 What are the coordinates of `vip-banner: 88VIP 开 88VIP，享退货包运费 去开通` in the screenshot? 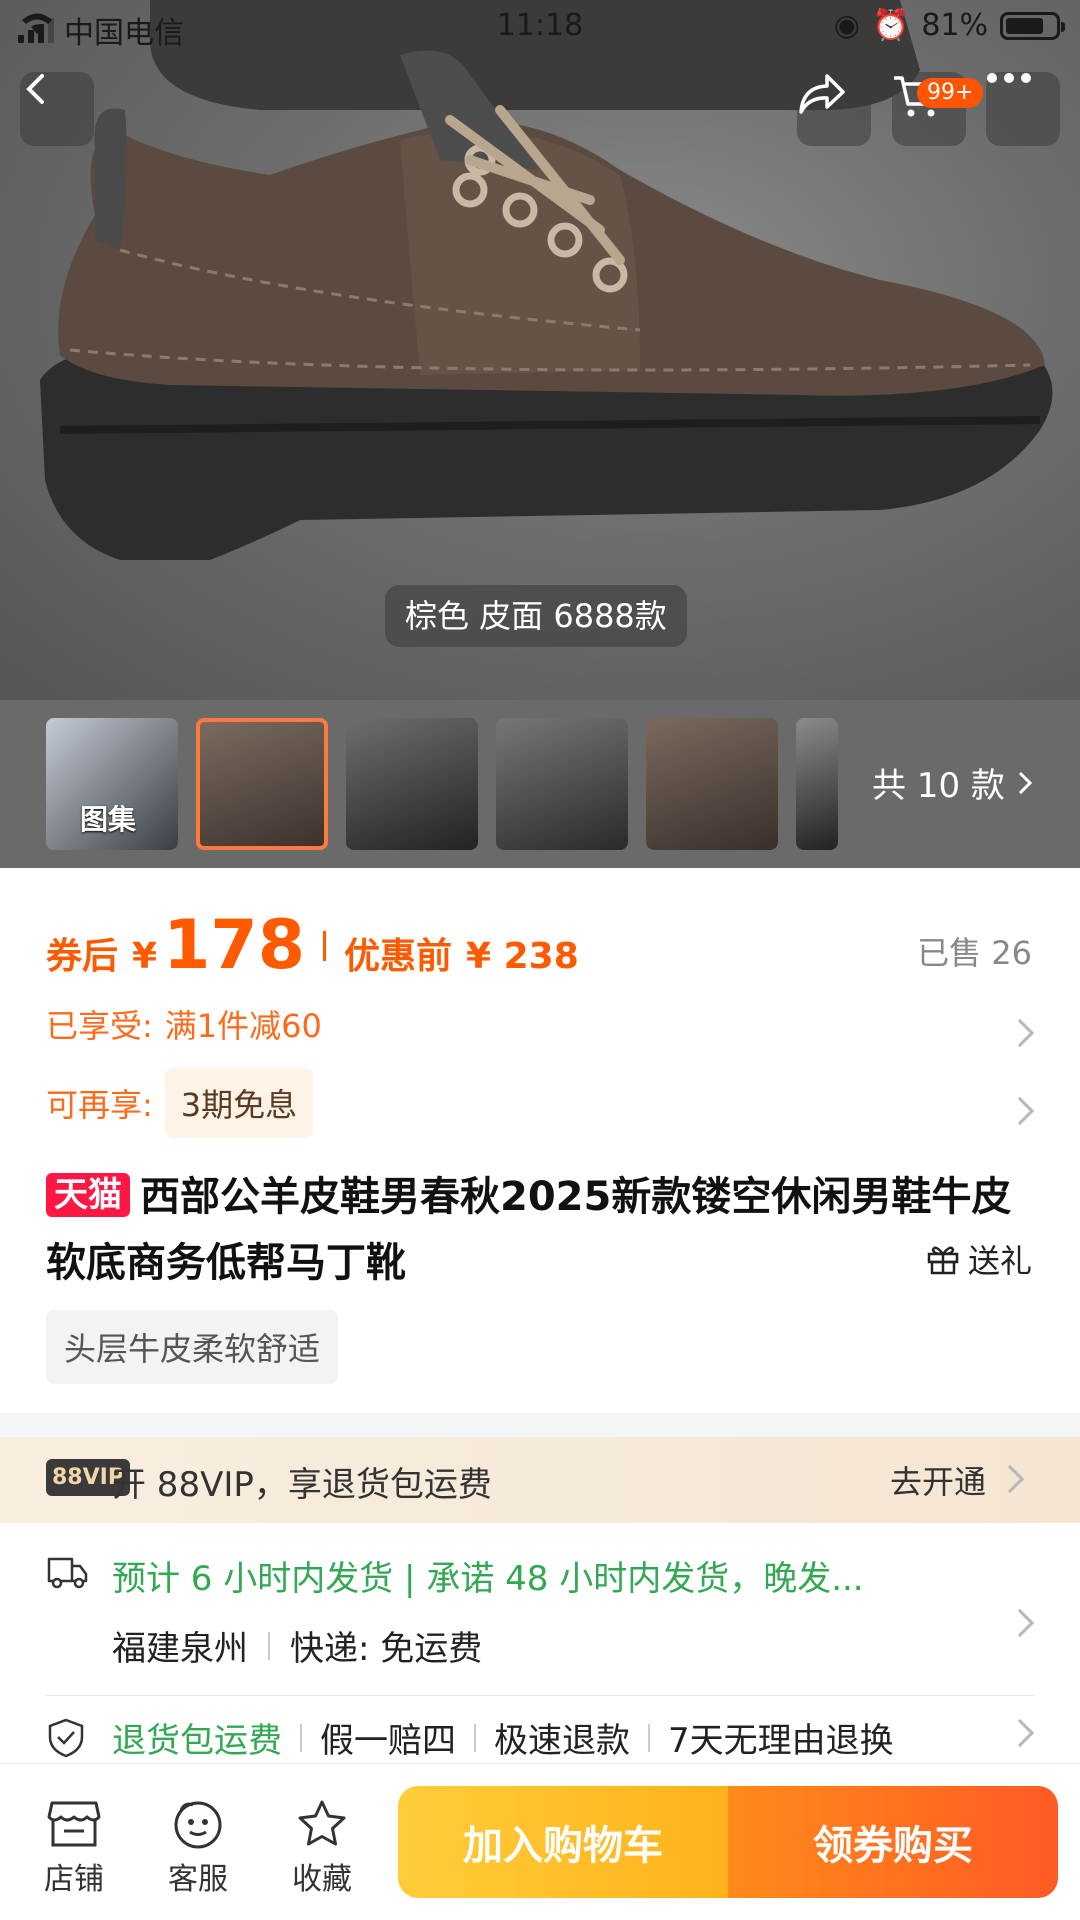 It's located at (540, 1480).